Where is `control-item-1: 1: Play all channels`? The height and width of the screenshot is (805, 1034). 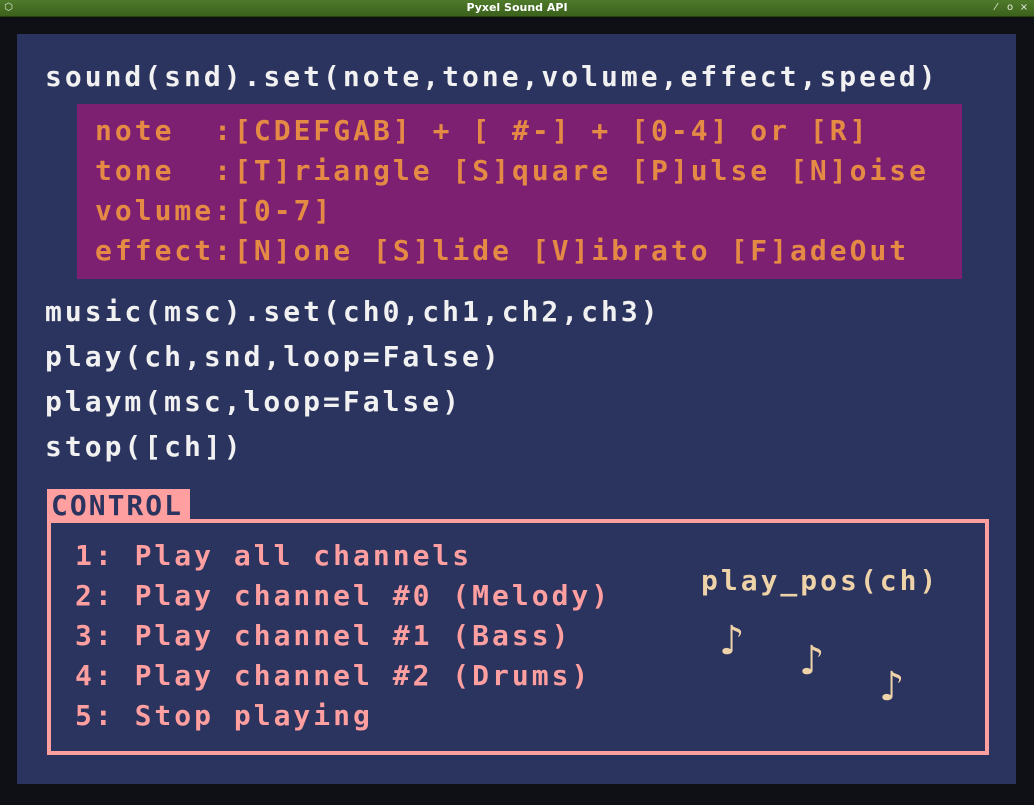 control-item-1: 1: Play all channels is located at coordinates (274, 555).